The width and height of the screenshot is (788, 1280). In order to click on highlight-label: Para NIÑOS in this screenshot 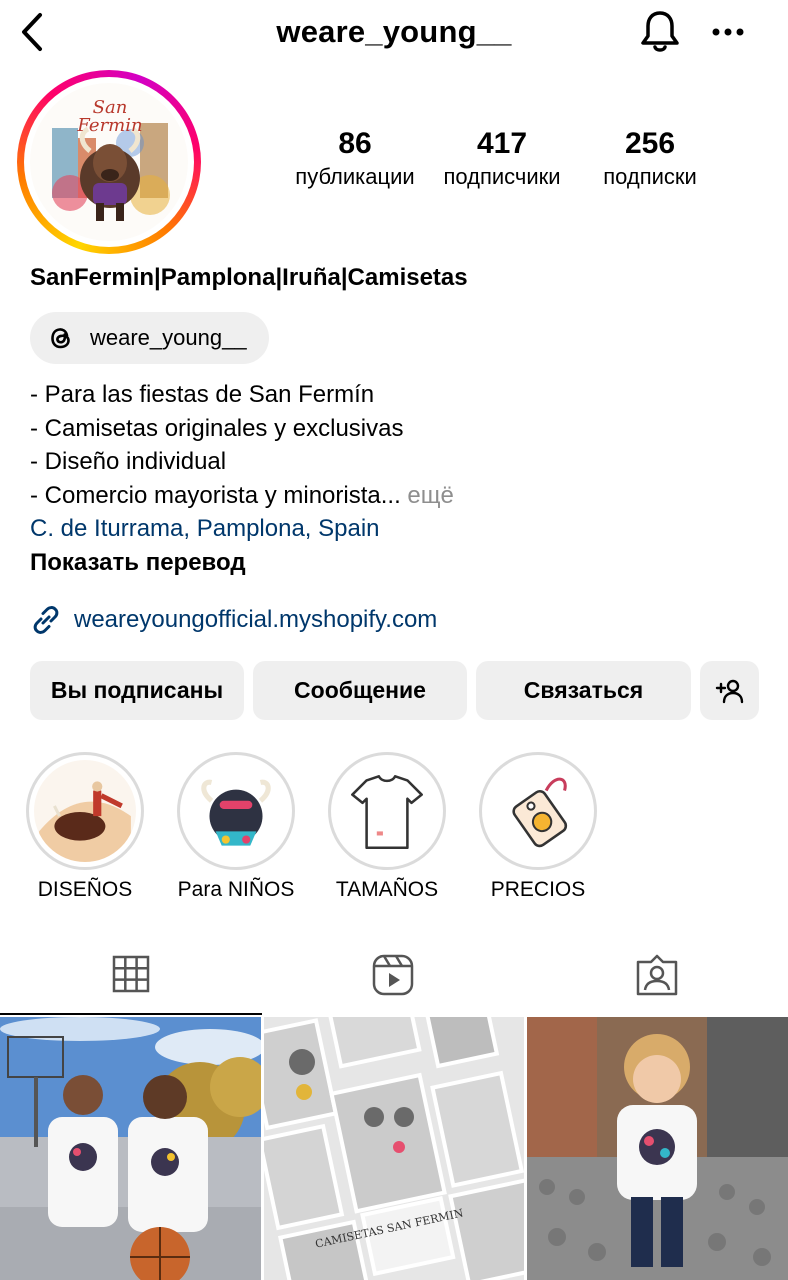, I will do `click(236, 889)`.